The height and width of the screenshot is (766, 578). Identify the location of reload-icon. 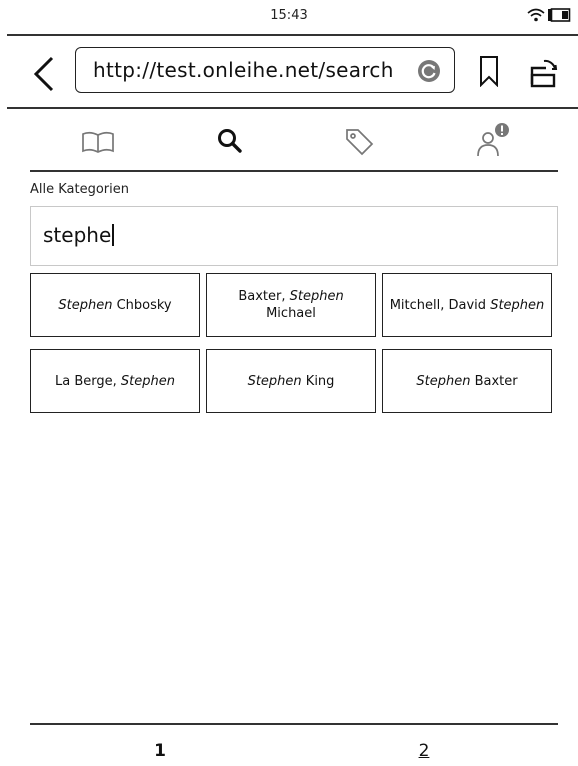
(429, 71).